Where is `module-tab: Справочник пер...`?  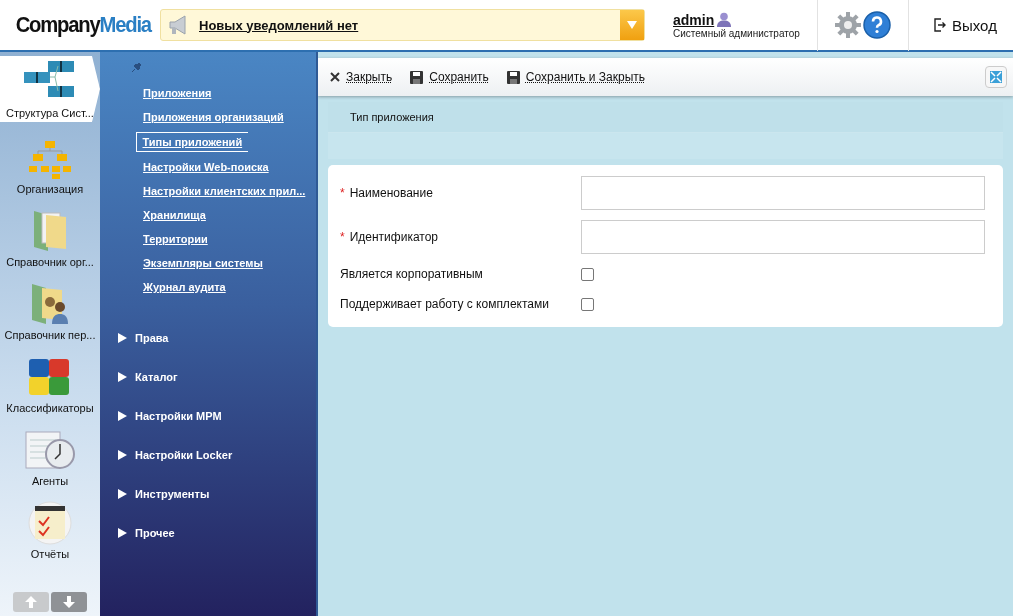 module-tab: Справочник пер... is located at coordinates (50, 310).